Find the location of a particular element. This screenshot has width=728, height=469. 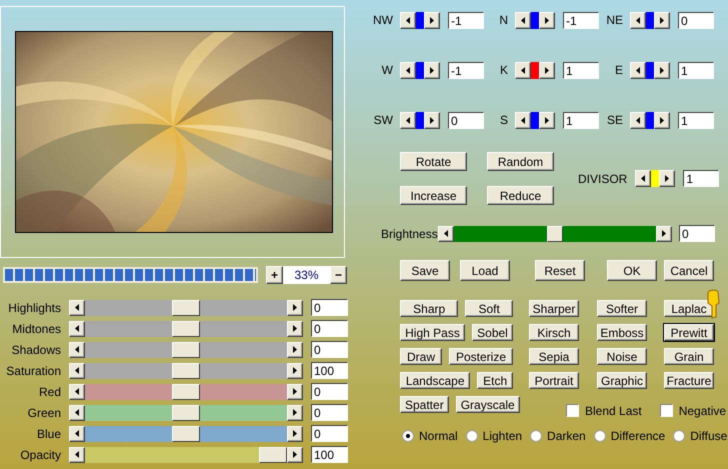

filter-button: Softer is located at coordinates (622, 308).